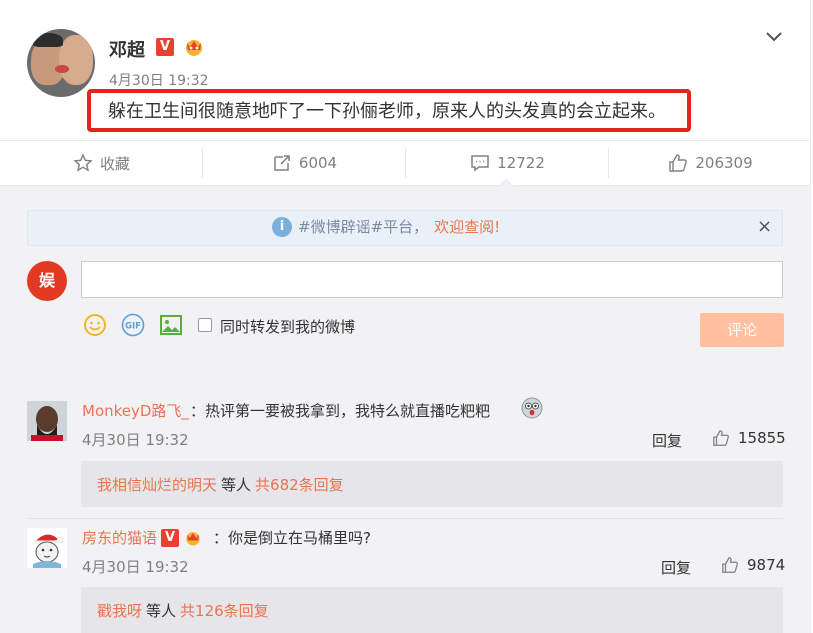 Image resolution: width=813 pixels, height=633 pixels. What do you see at coordinates (766, 565) in the screenshot?
I see `comment-like-count: 9874` at bounding box center [766, 565].